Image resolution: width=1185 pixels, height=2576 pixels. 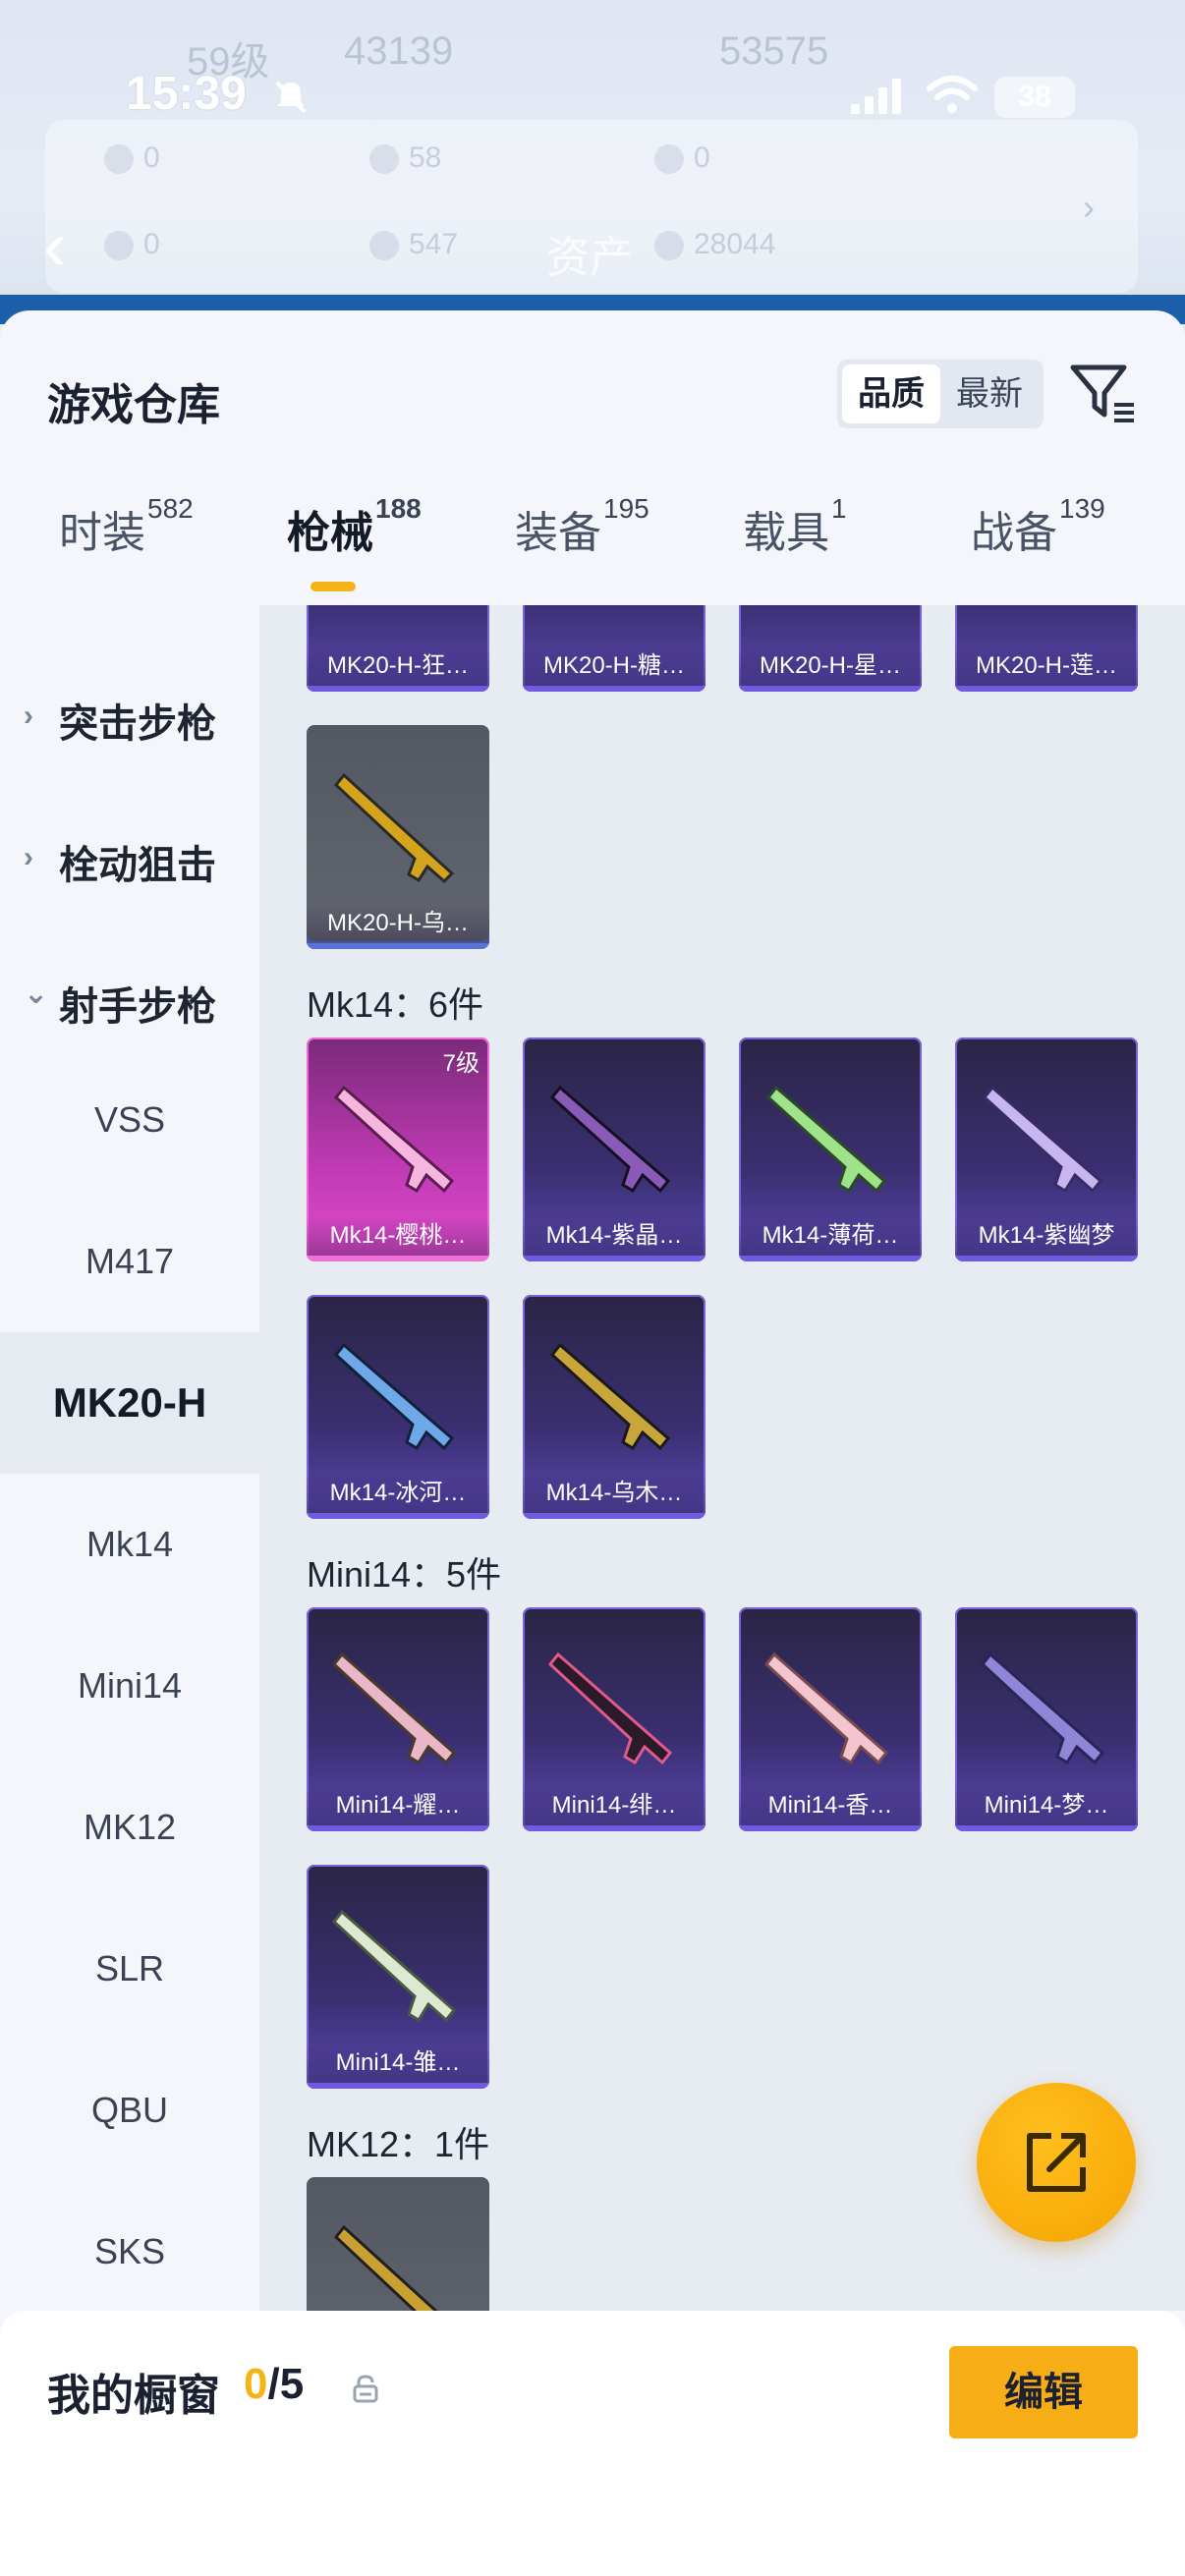 I want to click on asset-value: 28044, so click(x=735, y=244).